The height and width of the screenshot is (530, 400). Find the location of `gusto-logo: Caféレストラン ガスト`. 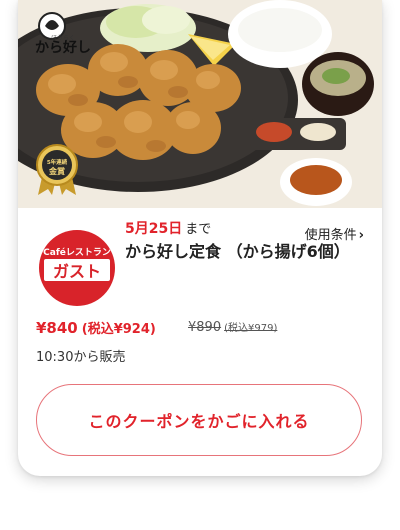

gusto-logo: Caféレストラン ガスト is located at coordinates (77, 268).